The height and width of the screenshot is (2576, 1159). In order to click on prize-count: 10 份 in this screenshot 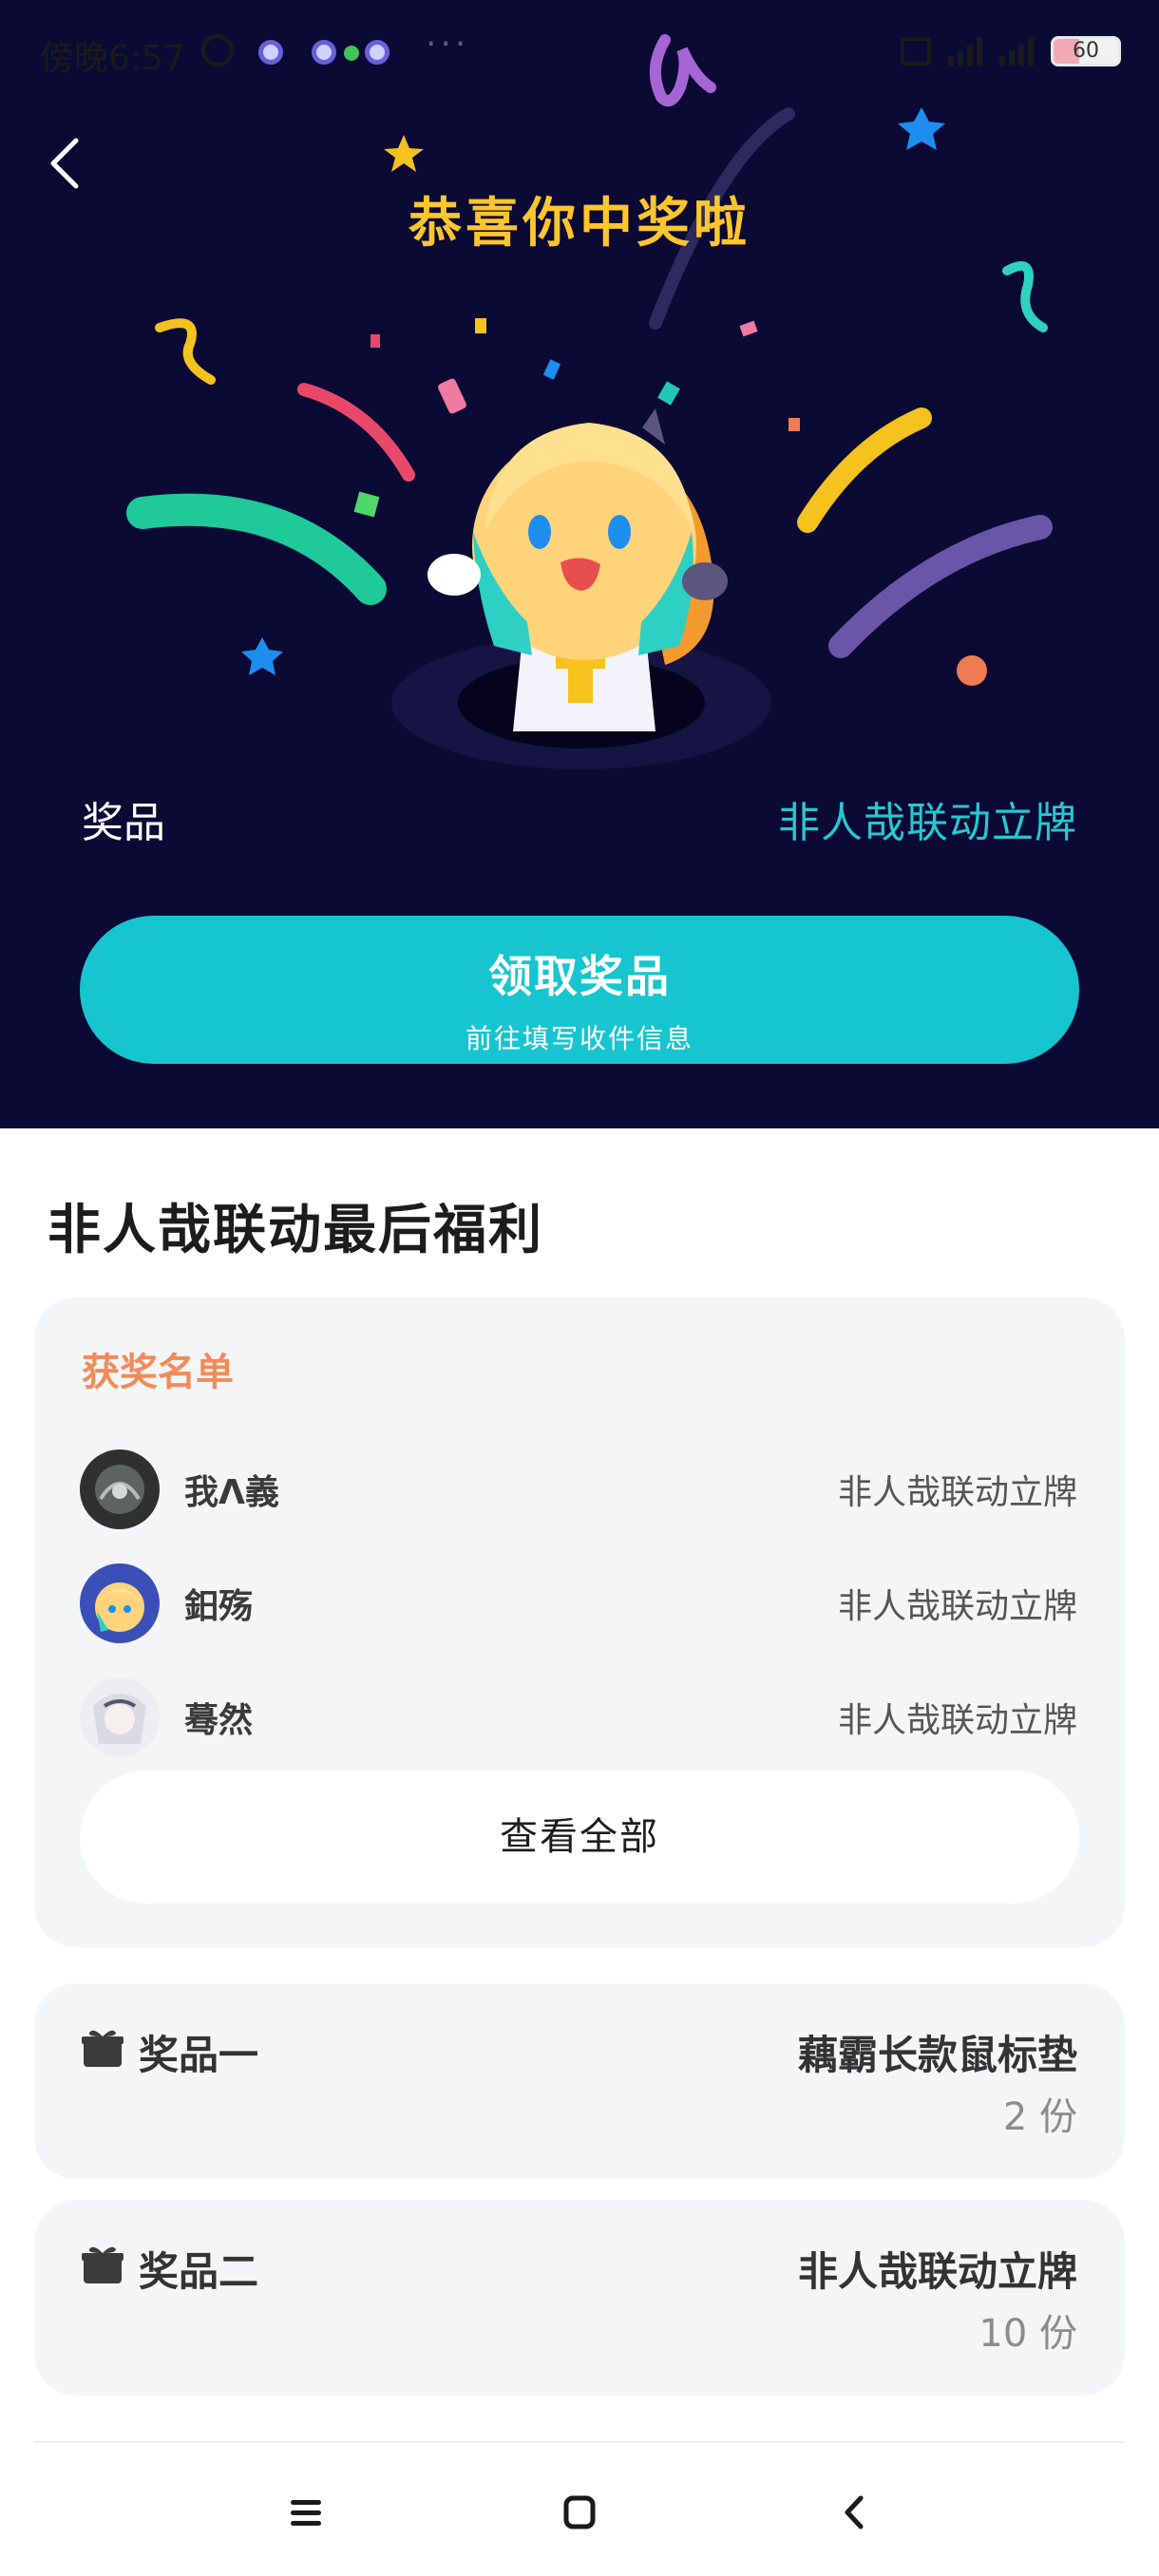, I will do `click(1027, 2334)`.